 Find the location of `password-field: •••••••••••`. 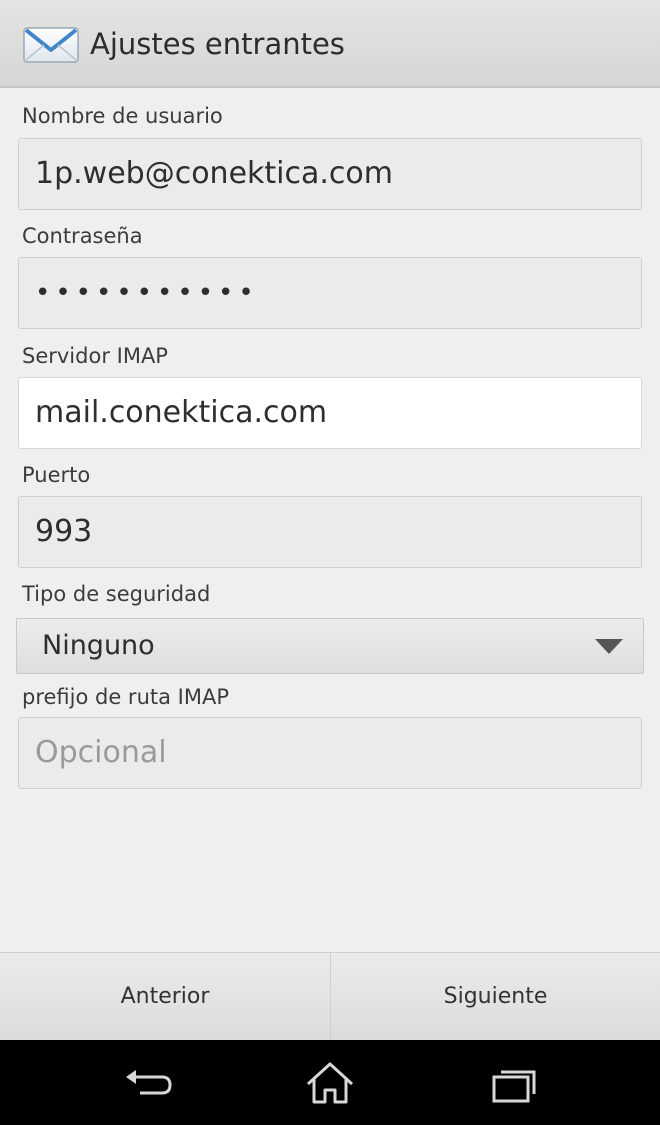

password-field: ••••••••••• is located at coordinates (330, 293).